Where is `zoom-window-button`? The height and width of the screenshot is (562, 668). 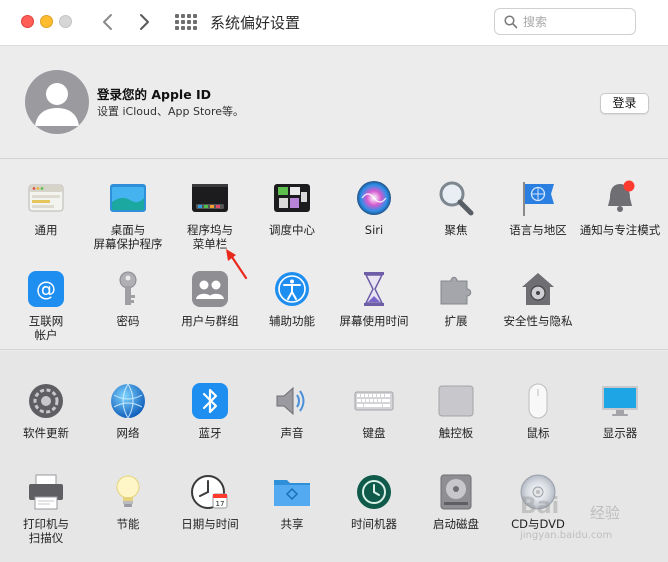 zoom-window-button is located at coordinates (65, 21).